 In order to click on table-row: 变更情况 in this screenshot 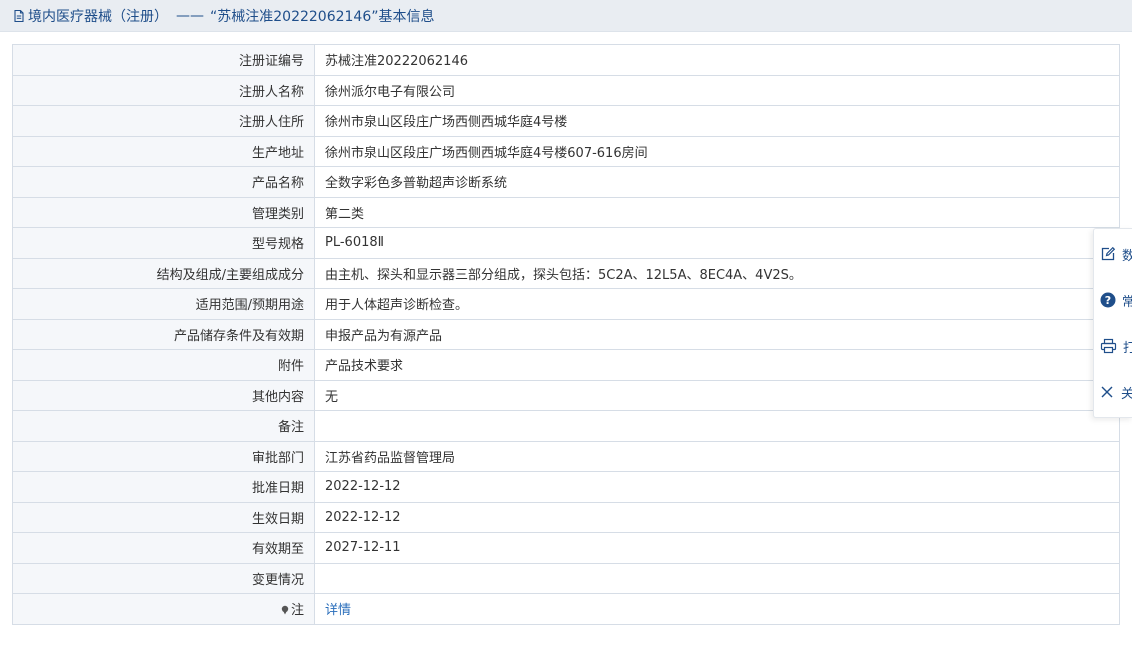, I will do `click(566, 578)`.